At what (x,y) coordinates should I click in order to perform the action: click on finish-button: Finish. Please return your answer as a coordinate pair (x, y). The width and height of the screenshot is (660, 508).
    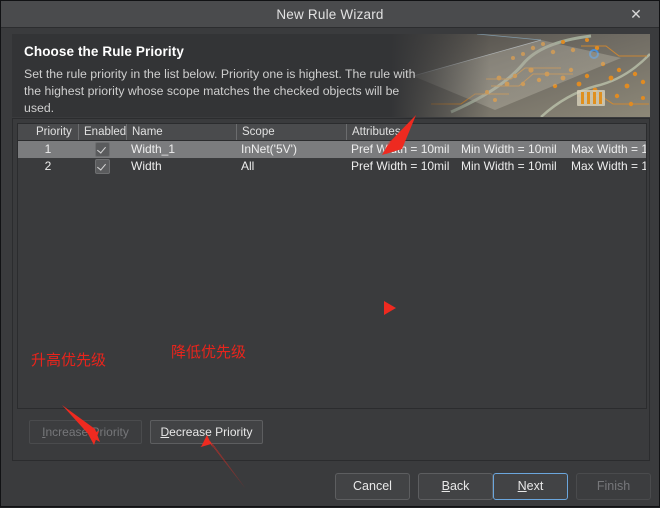
    Looking at the image, I should click on (613, 486).